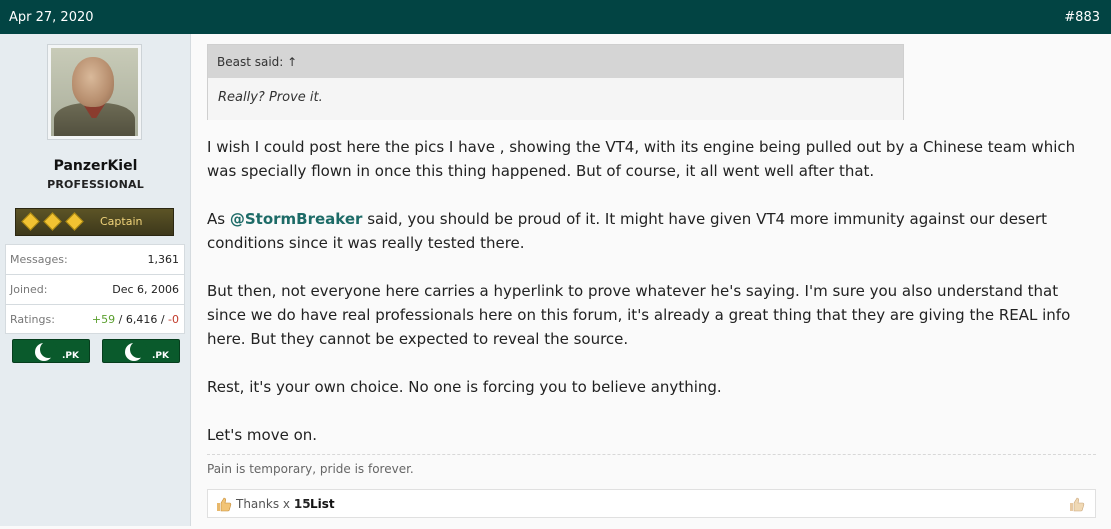 The height and width of the screenshot is (529, 1111). Describe the element at coordinates (292, 62) in the screenshot. I see `quote-jump-arrow-icon: ↑` at that location.